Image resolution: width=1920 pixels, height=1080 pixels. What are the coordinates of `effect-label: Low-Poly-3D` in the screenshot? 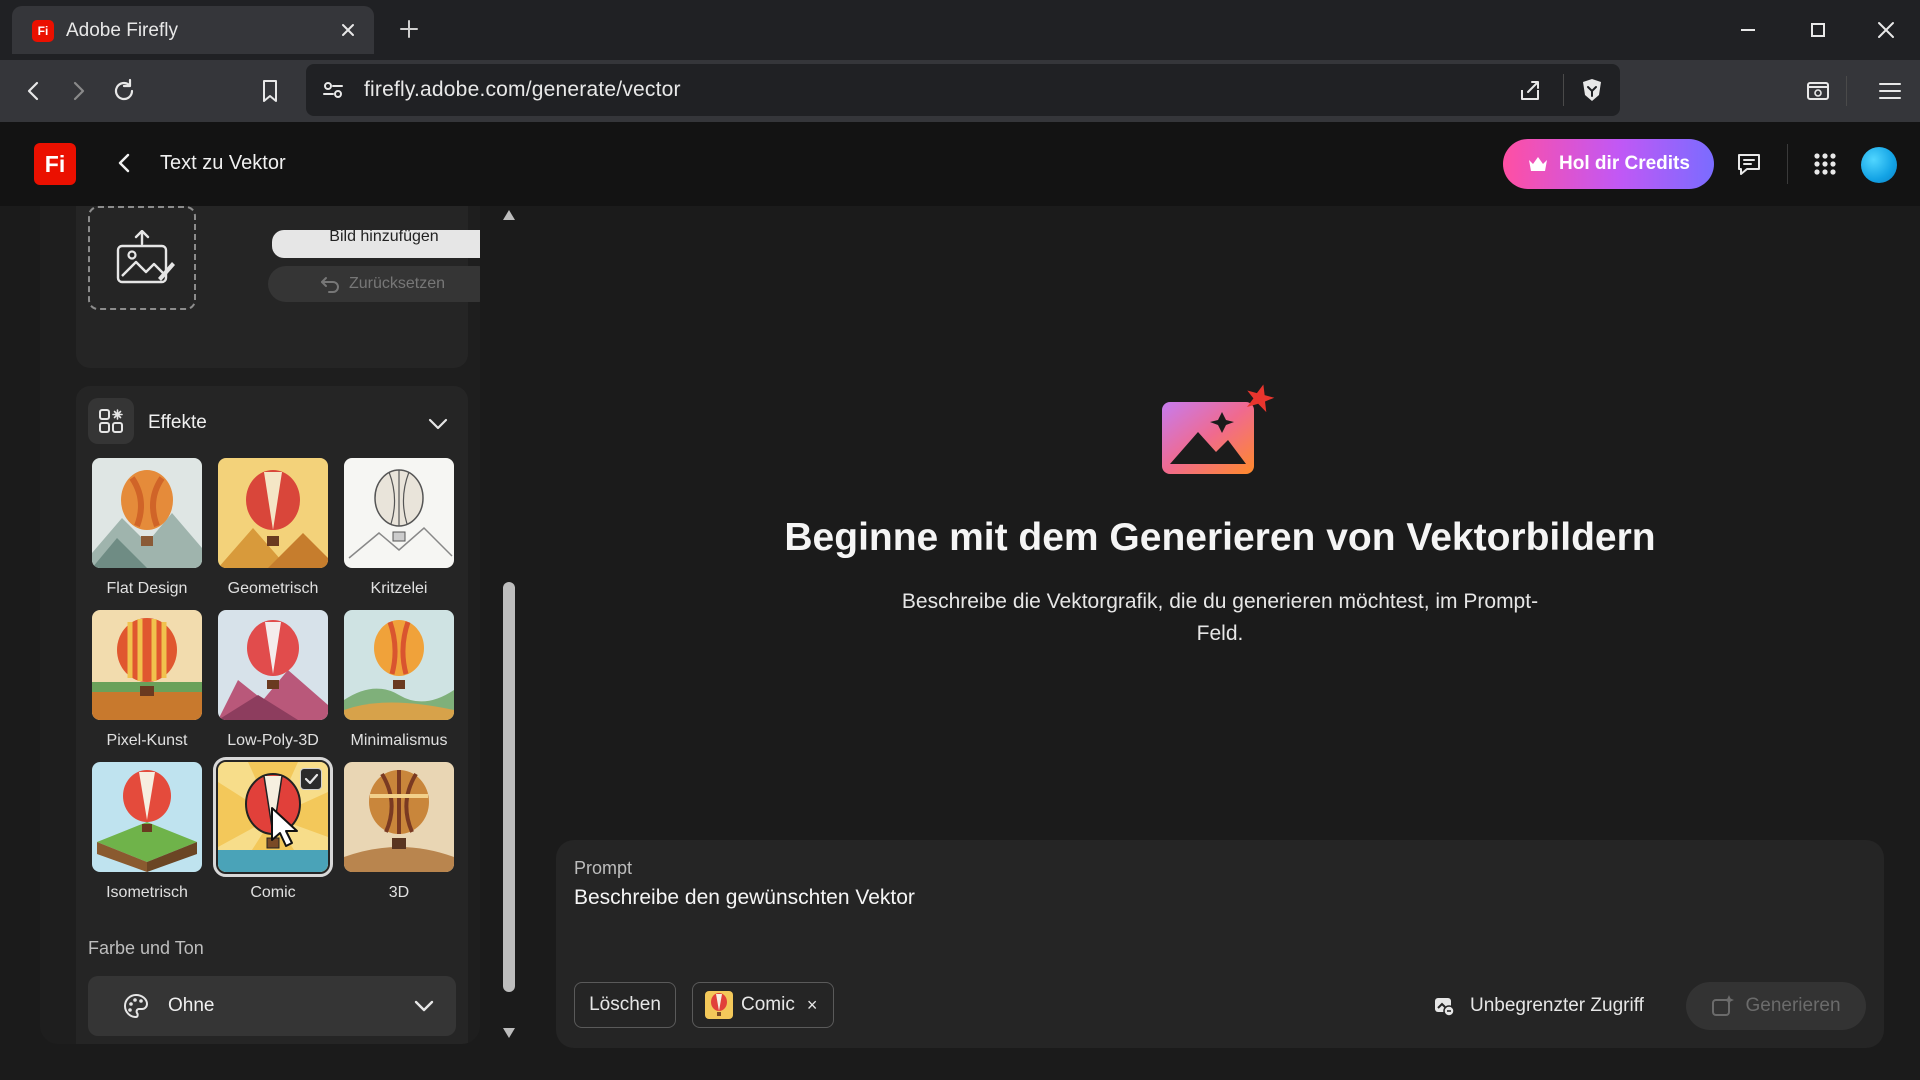 It's located at (273, 740).